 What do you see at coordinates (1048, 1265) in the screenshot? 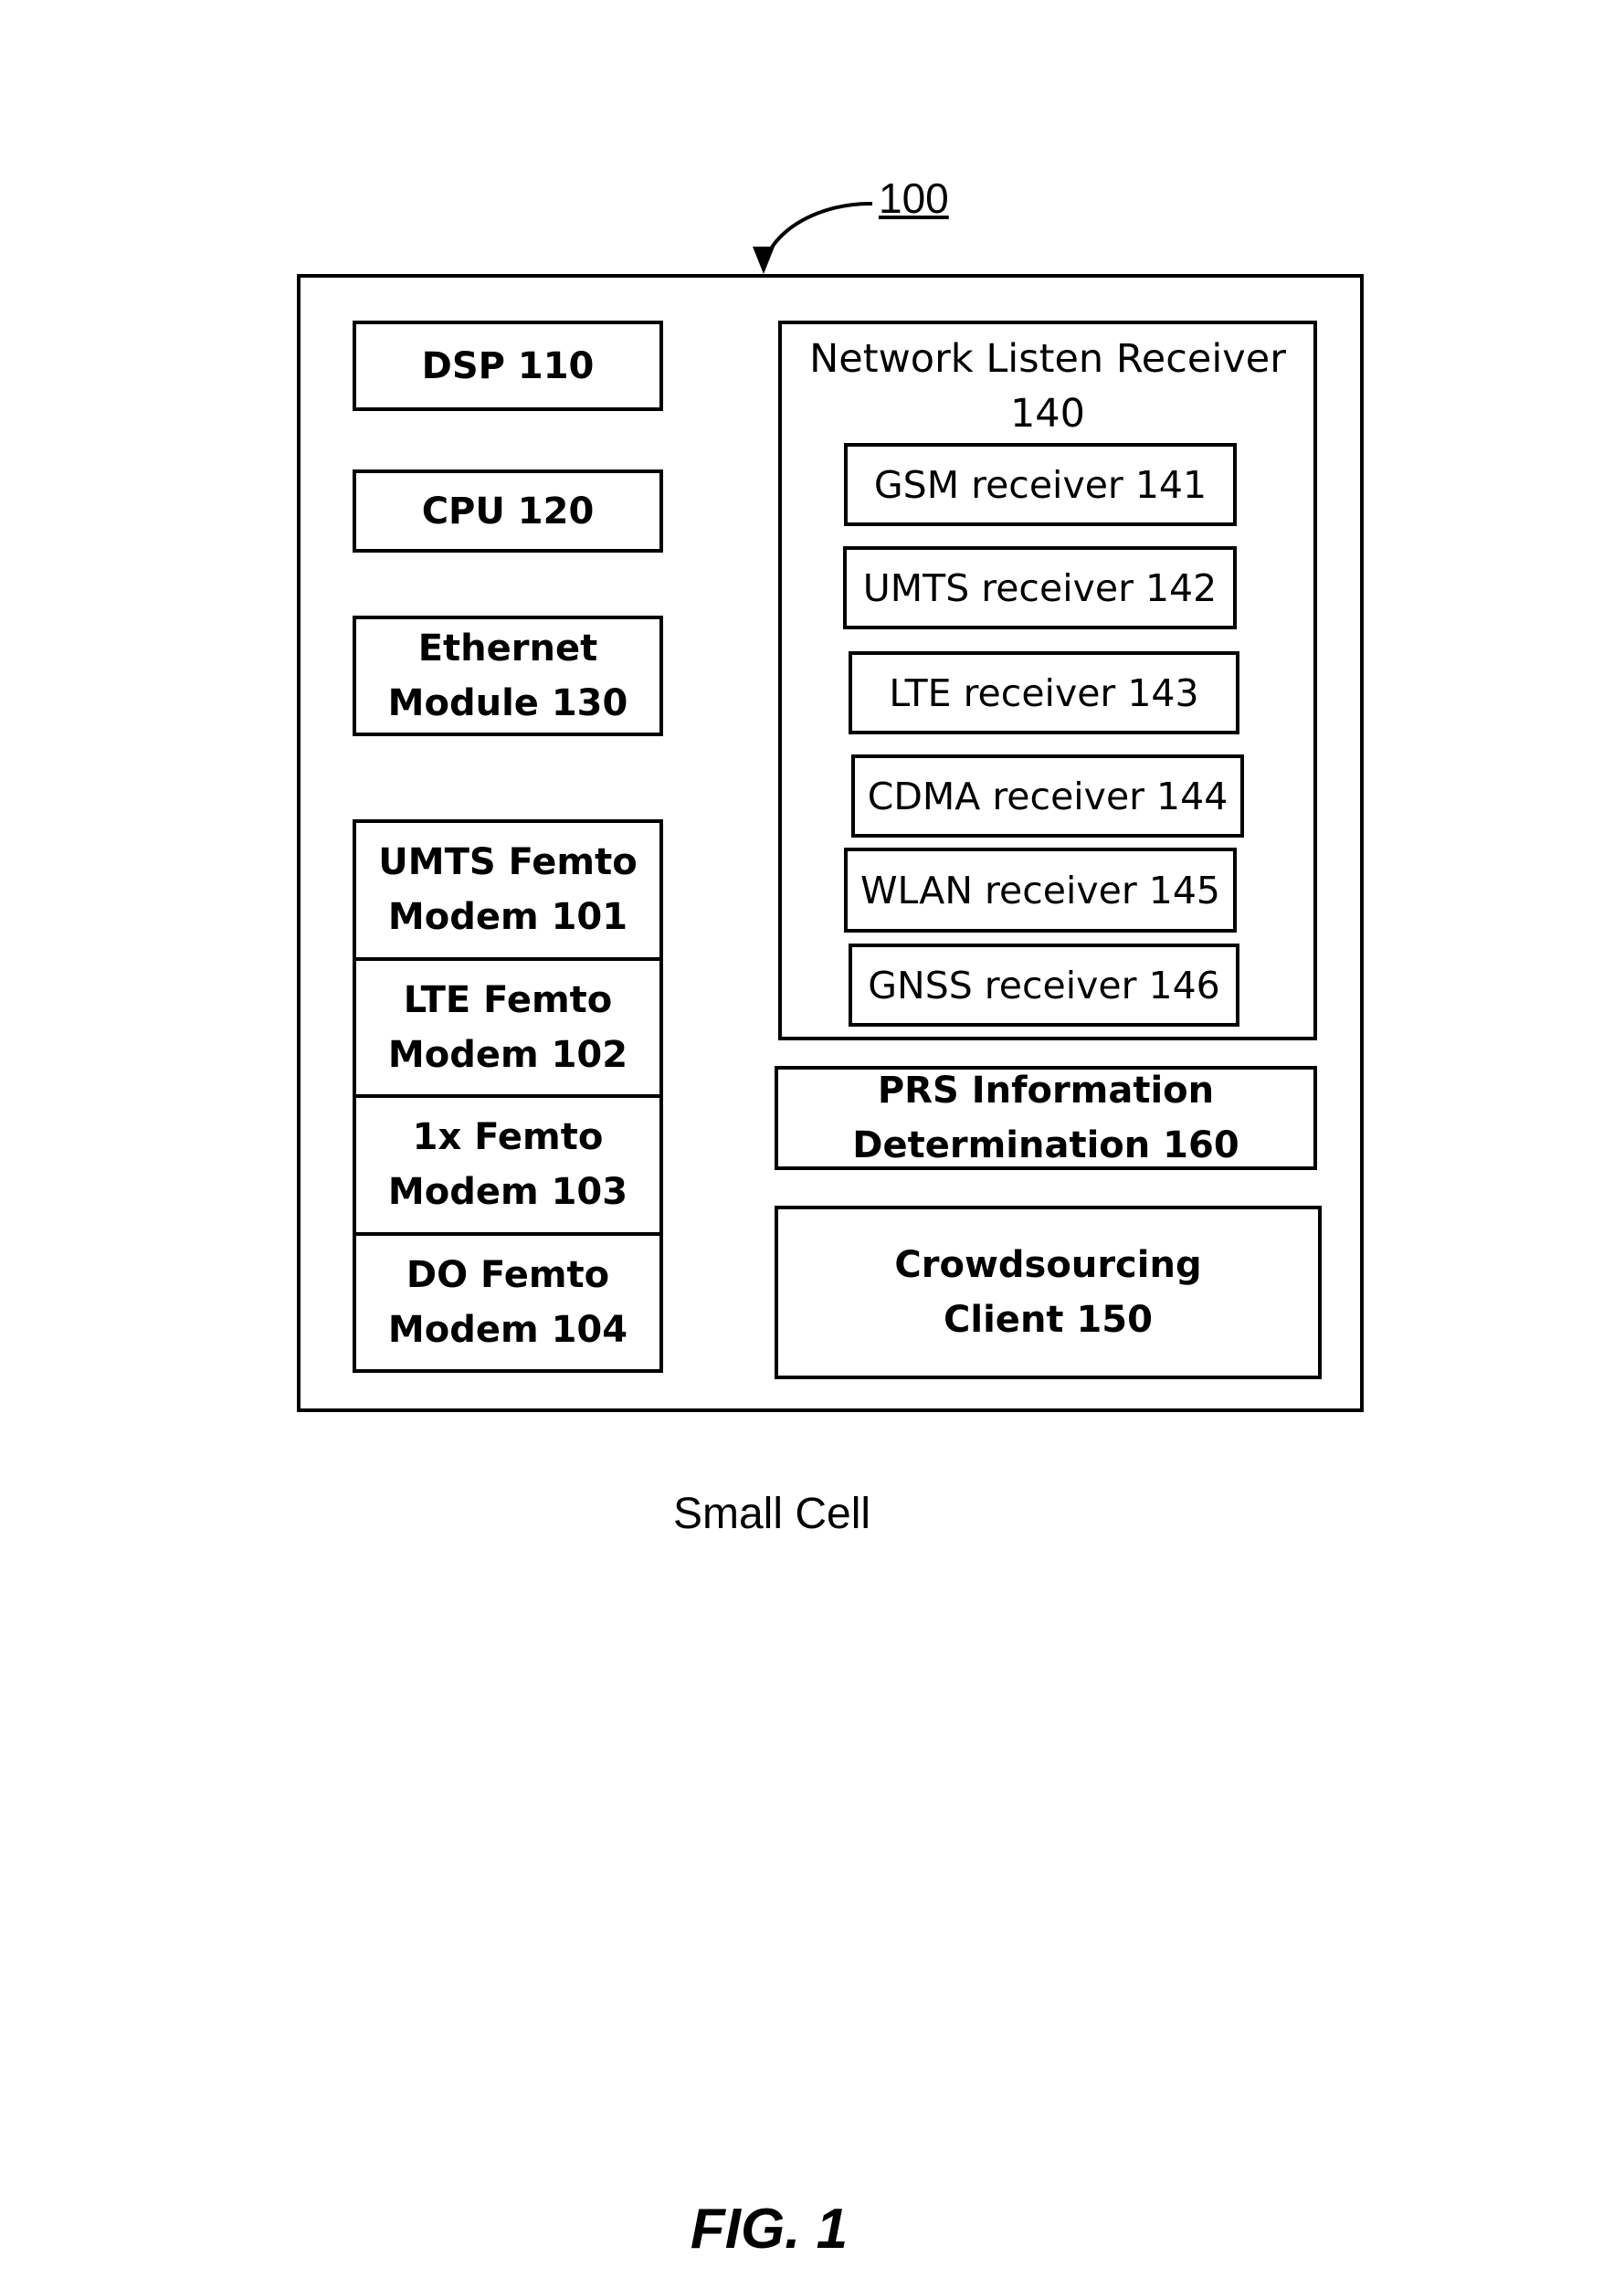
I see `crowdsourcing-label-line1: Crowdsourcing` at bounding box center [1048, 1265].